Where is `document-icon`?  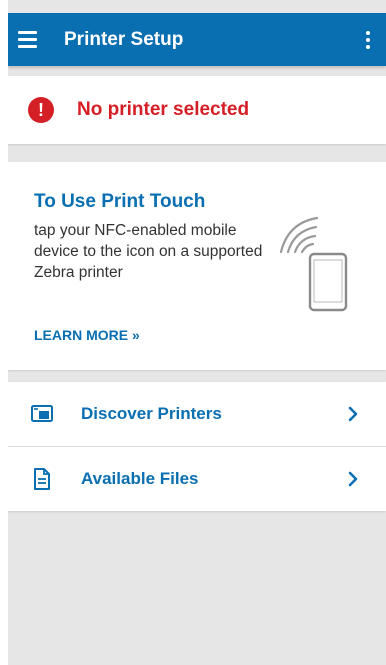 document-icon is located at coordinates (42, 479).